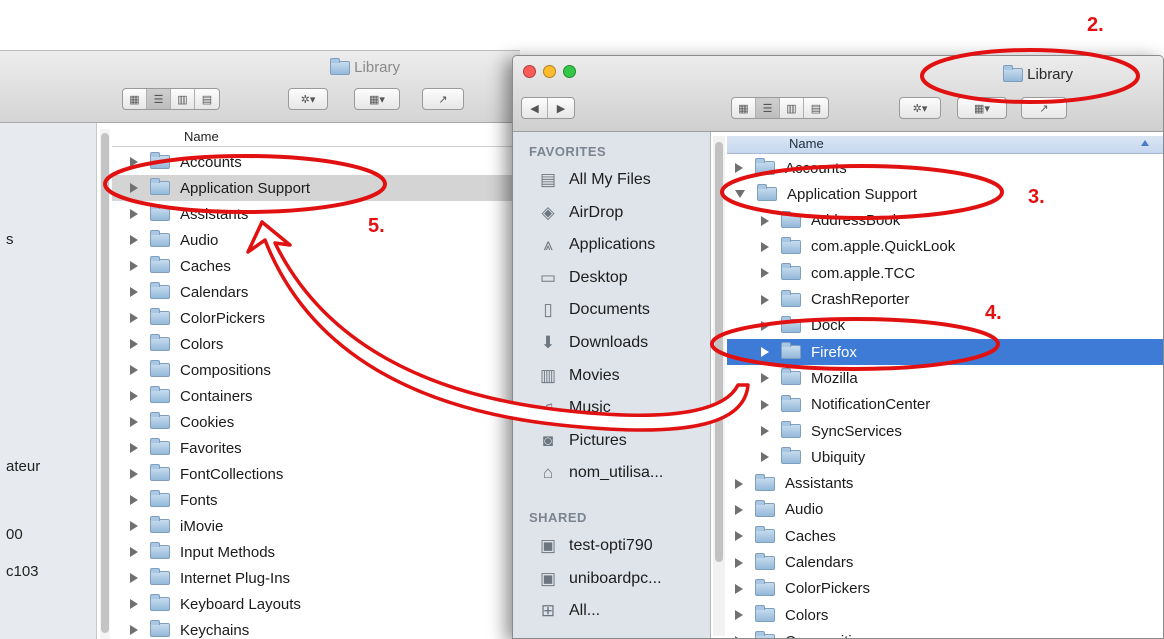 This screenshot has height=639, width=1164. What do you see at coordinates (316, 578) in the screenshot?
I see `back-file-row: Internet Plug-Ins` at bounding box center [316, 578].